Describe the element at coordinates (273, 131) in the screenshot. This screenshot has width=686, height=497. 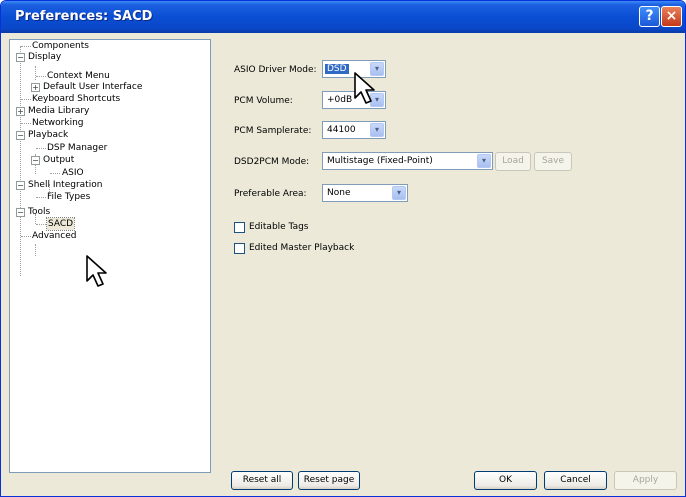
I see `pcm-samplerate-label: PCM Samplerate:` at that location.